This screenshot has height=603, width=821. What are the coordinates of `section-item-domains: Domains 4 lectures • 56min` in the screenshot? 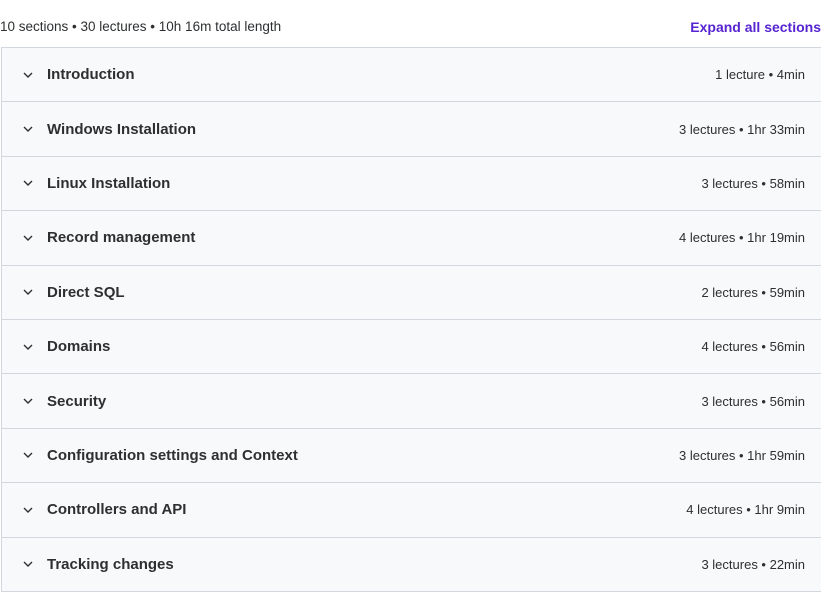 It's located at (411, 347).